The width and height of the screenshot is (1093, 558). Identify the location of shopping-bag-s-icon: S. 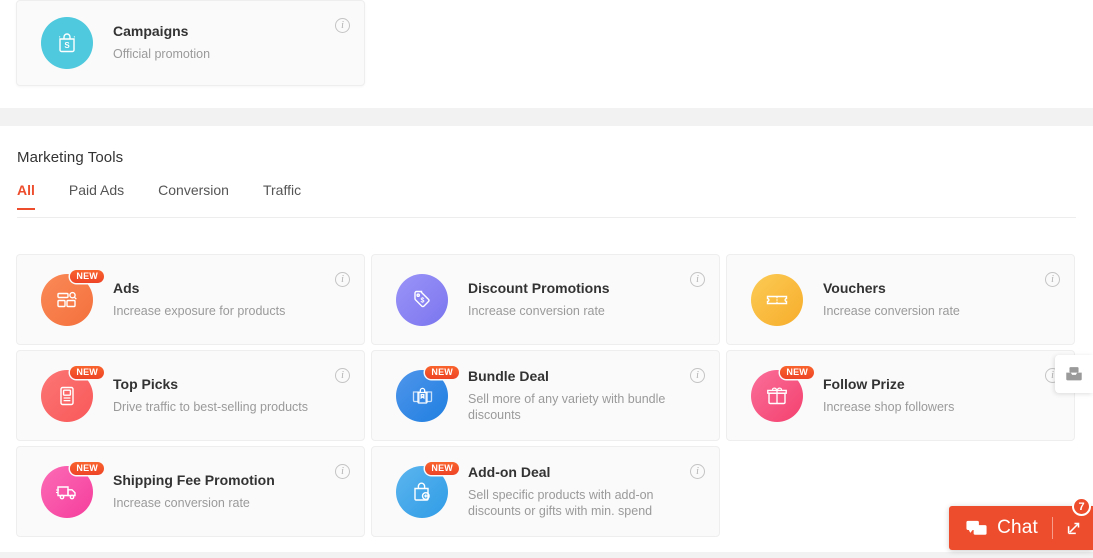
(67, 43).